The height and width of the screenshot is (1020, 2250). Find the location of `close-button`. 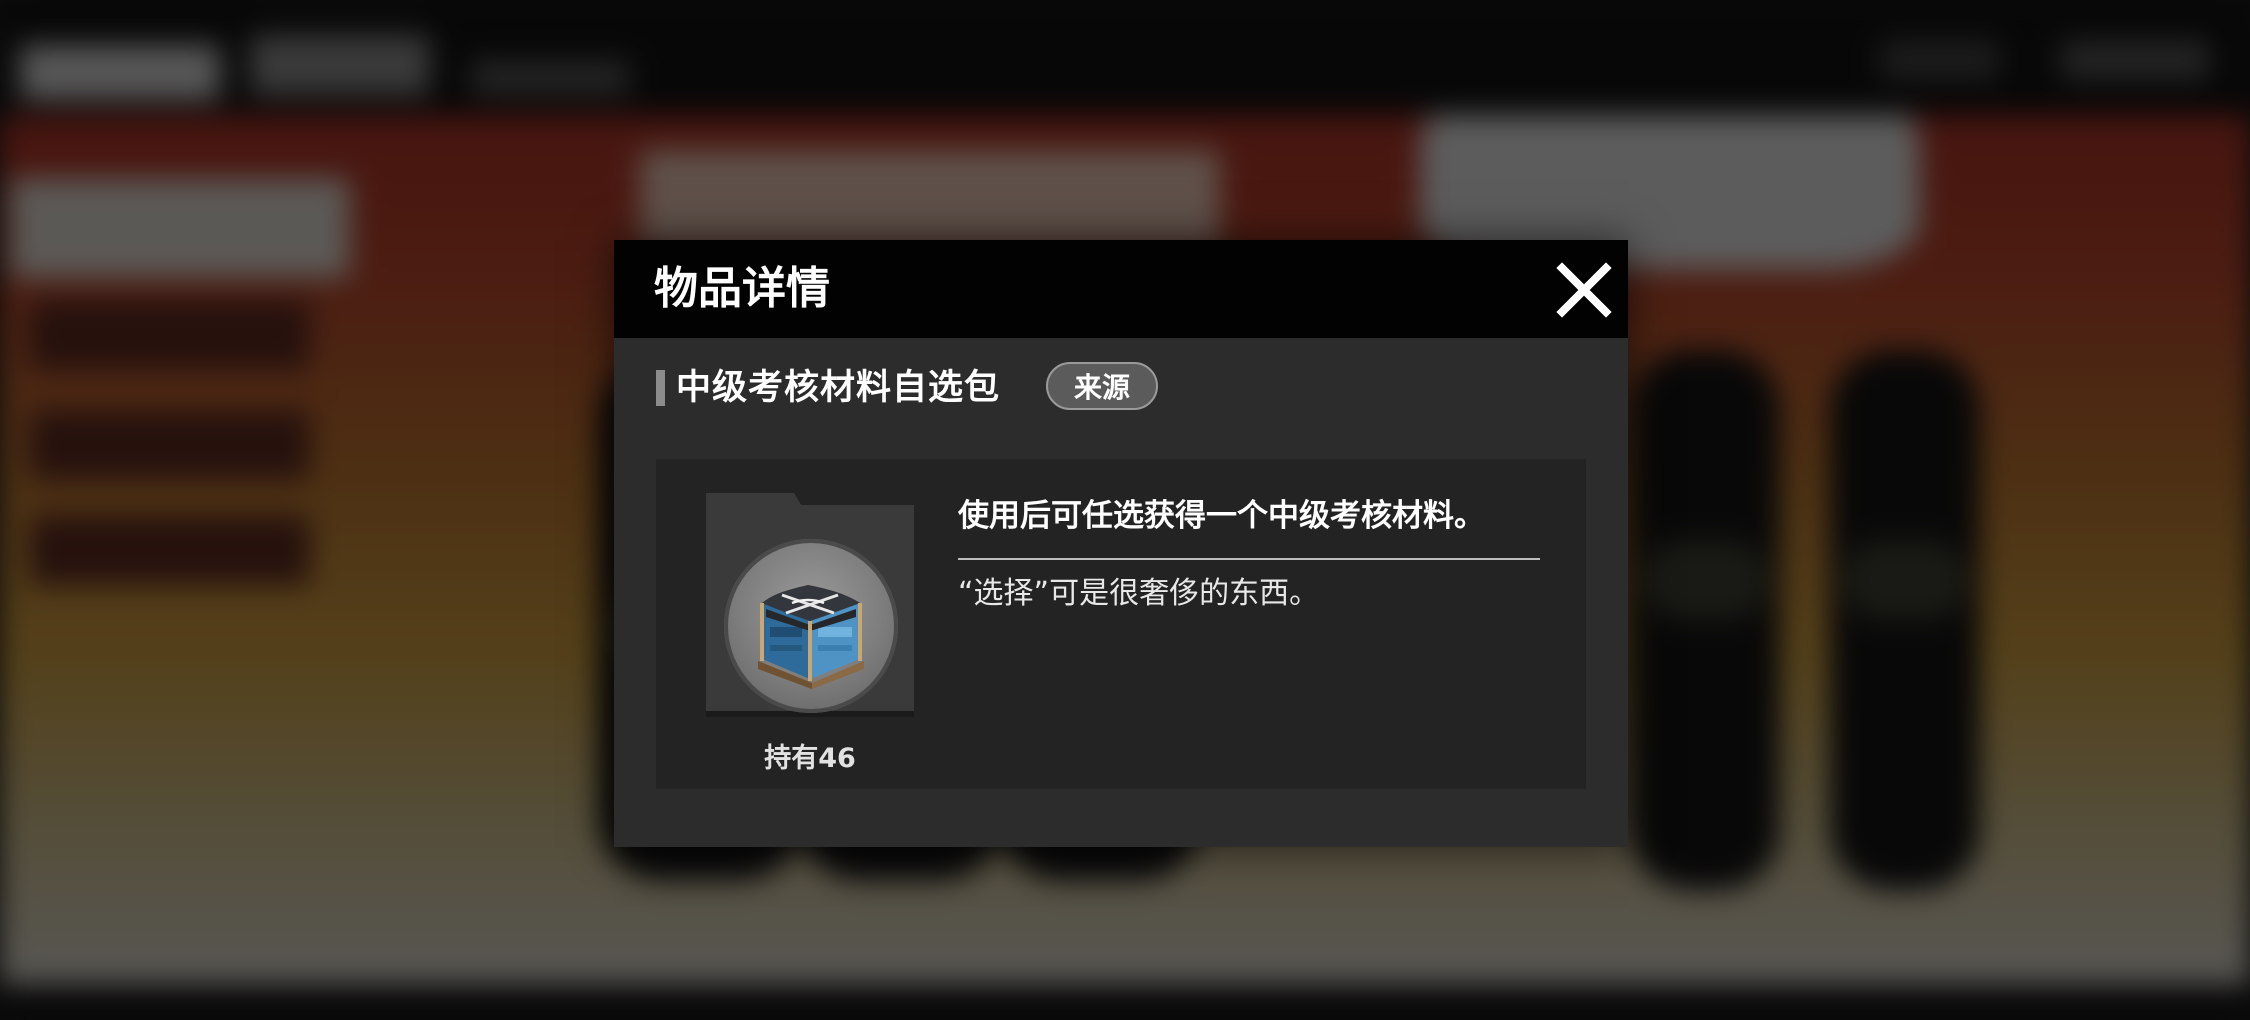

close-button is located at coordinates (1584, 290).